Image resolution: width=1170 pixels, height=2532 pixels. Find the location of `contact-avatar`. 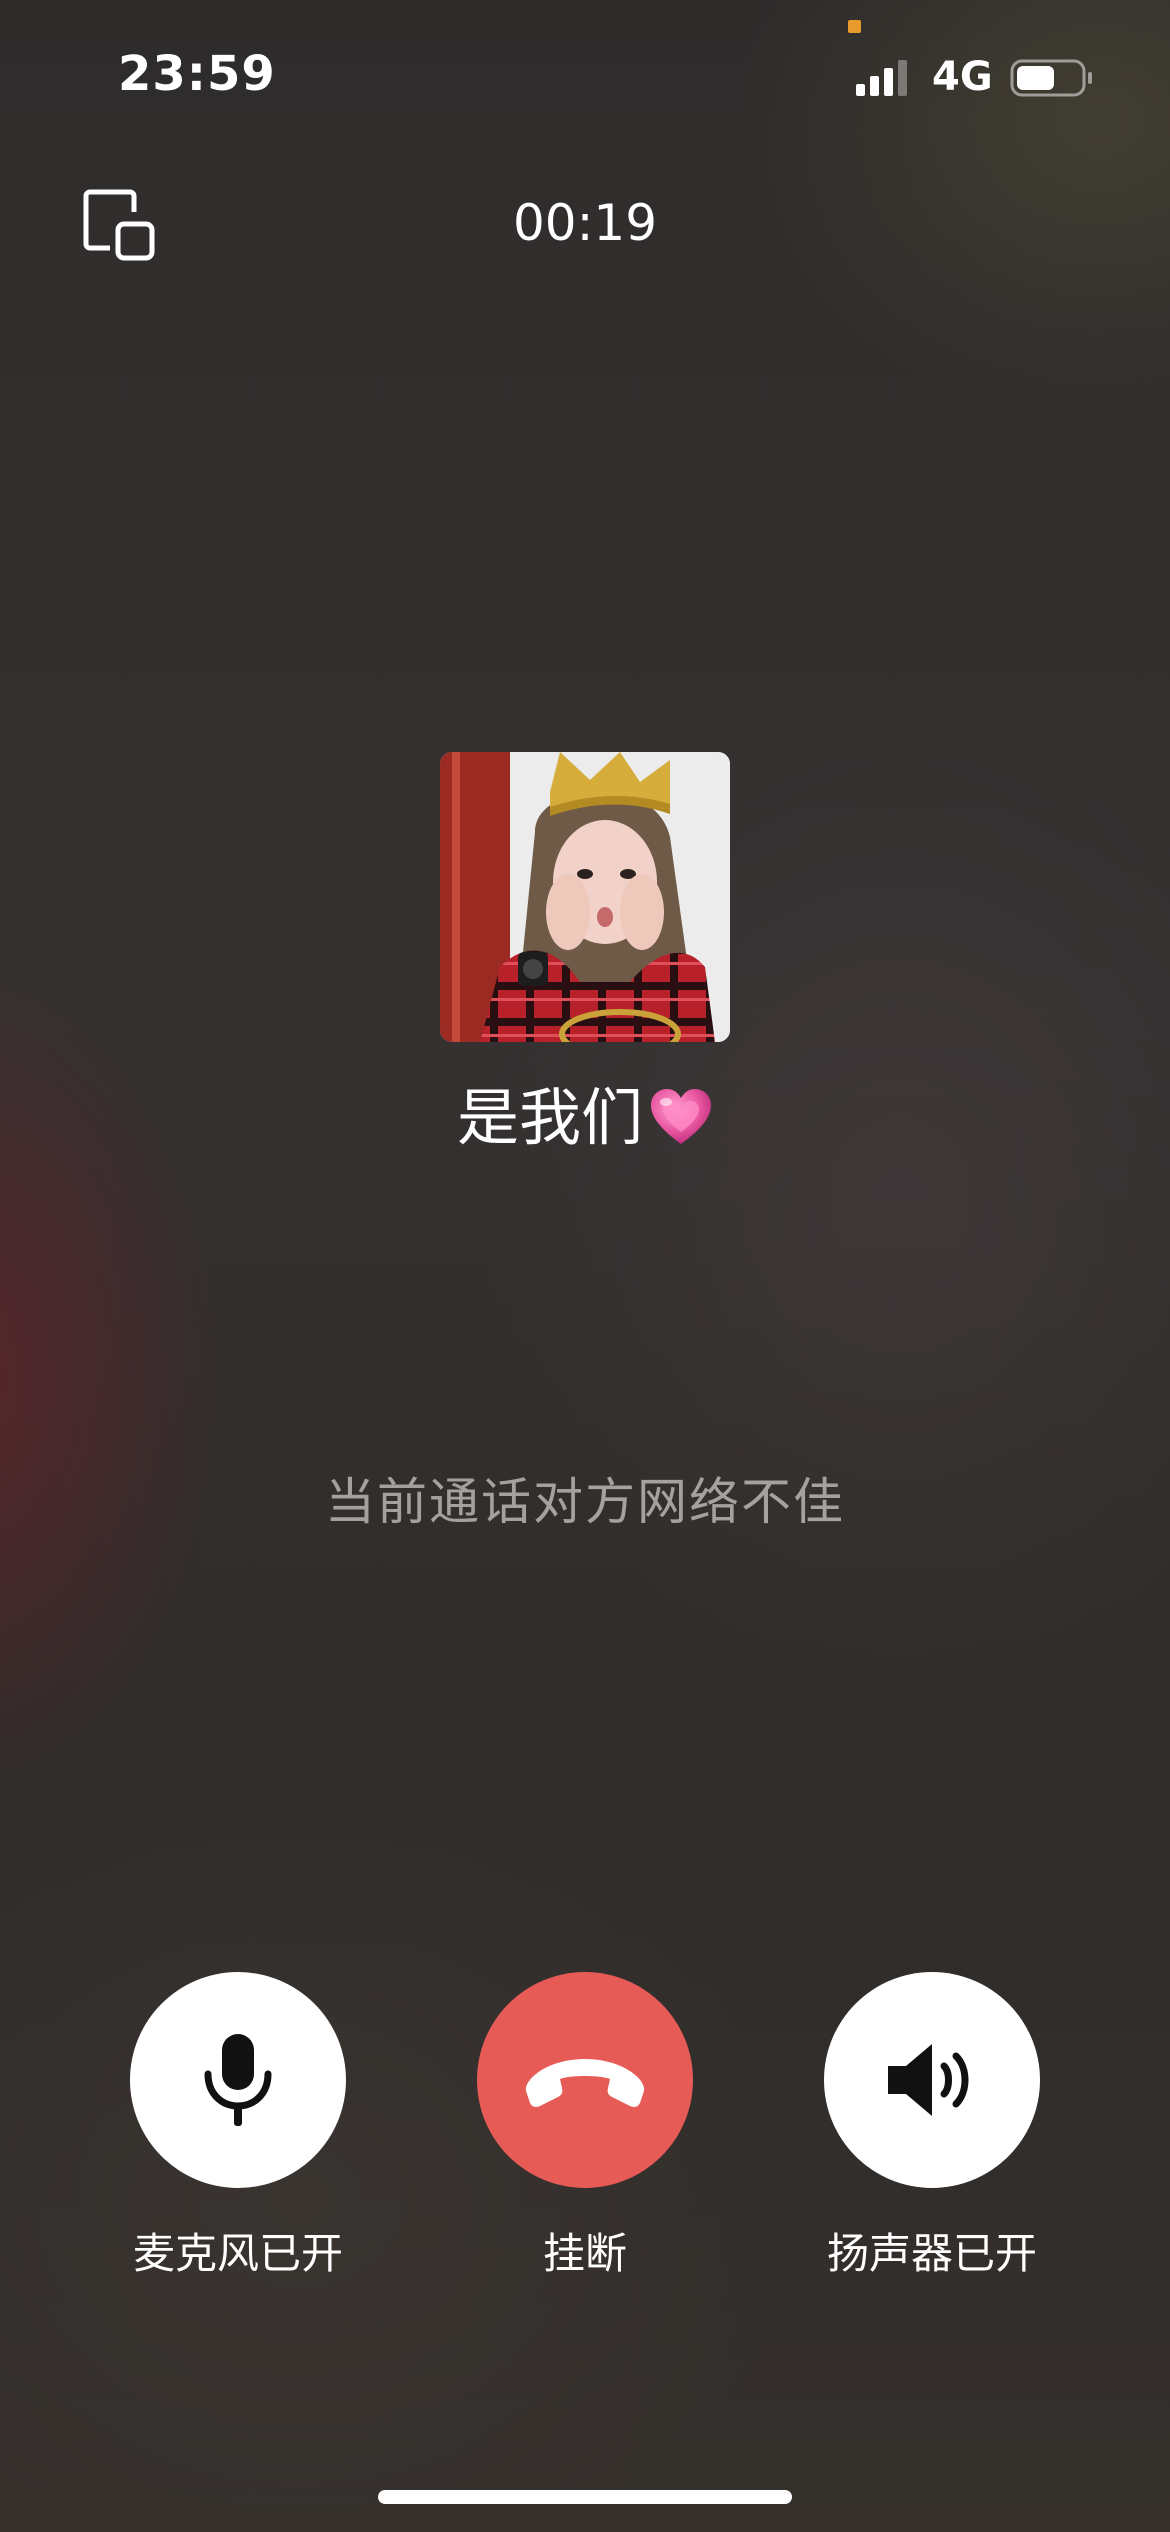

contact-avatar is located at coordinates (585, 897).